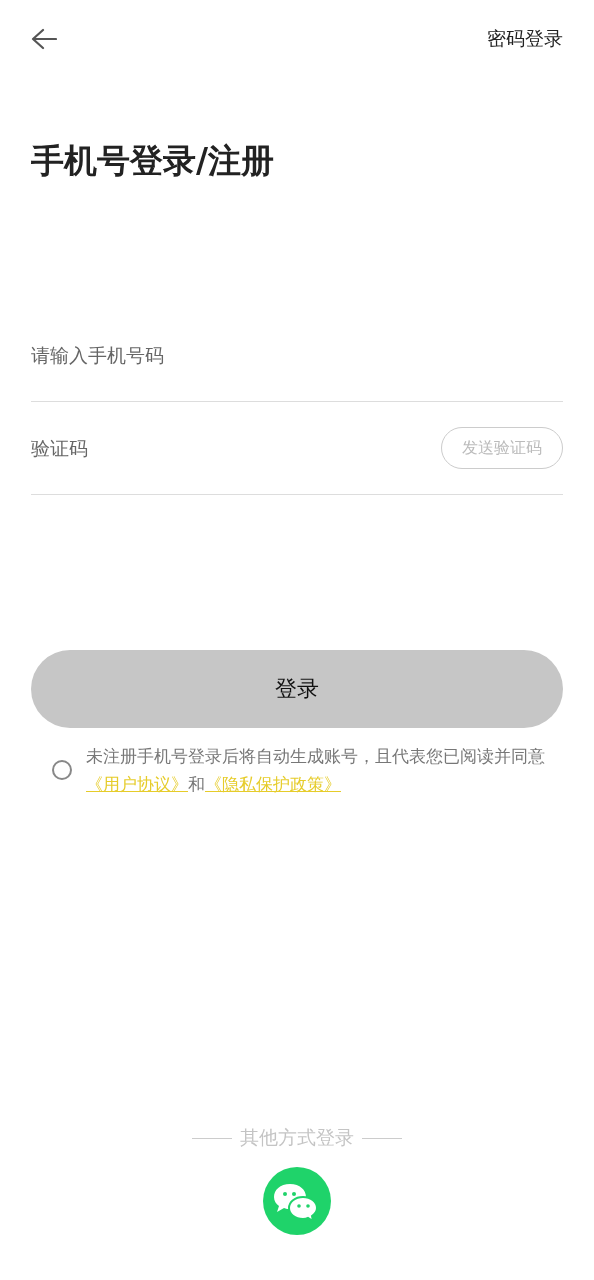  Describe the element at coordinates (297, 1201) in the screenshot. I see `chat-bubbles-icon` at that location.